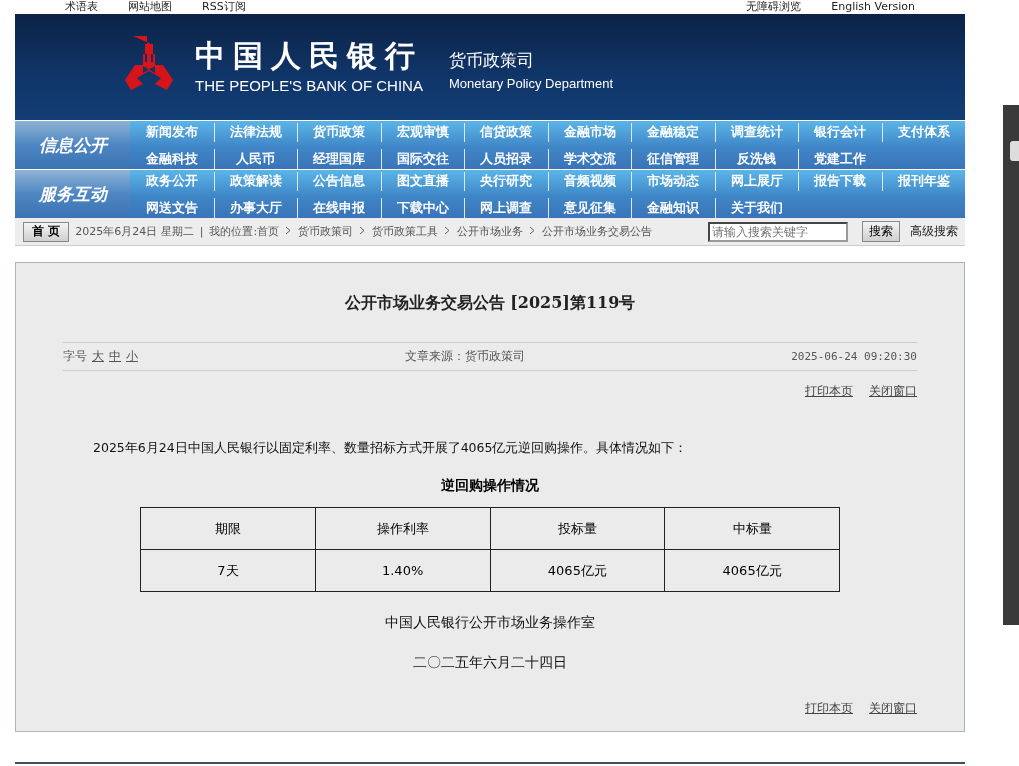 The height and width of the screenshot is (766, 1019). I want to click on nav-link: 党建工作, so click(840, 159).